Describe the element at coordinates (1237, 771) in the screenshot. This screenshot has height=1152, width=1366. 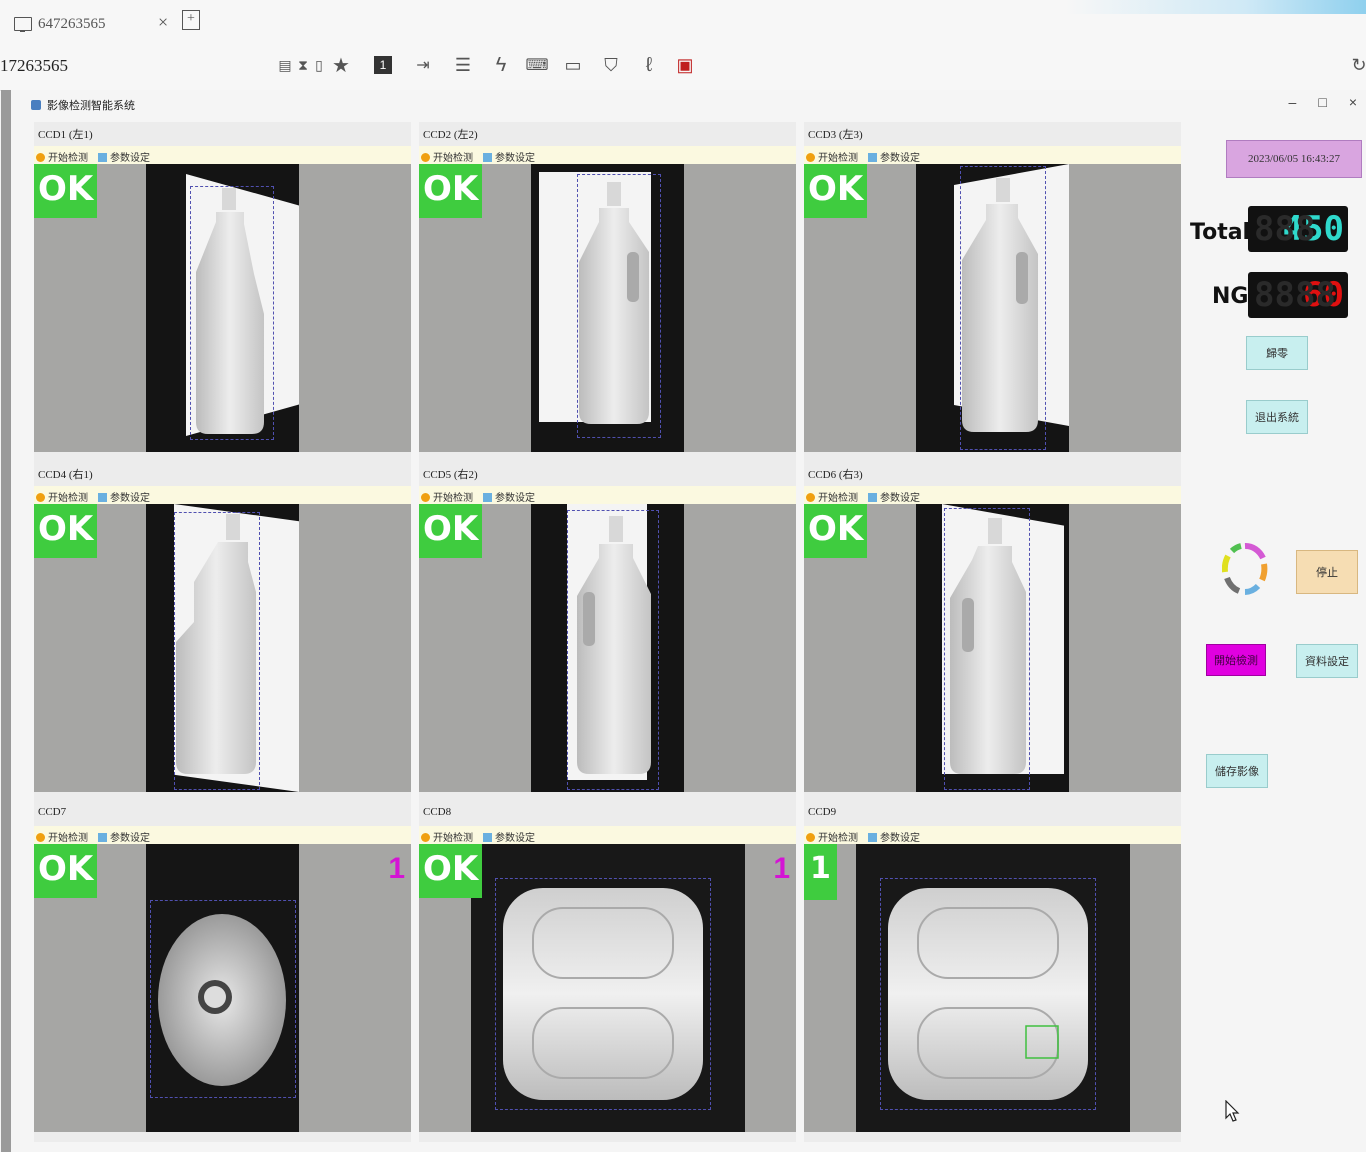
I see `save-image-button: 儲存影像` at that location.